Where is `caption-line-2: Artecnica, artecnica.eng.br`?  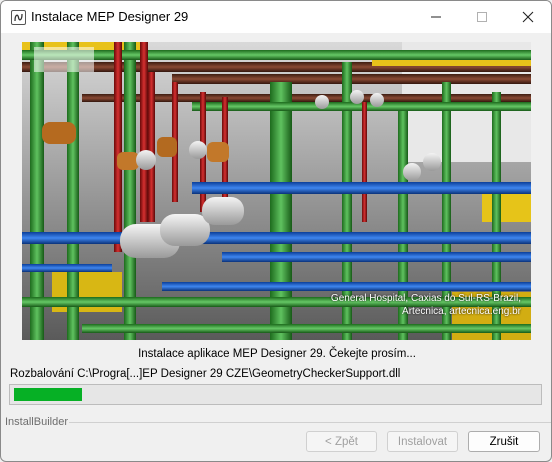 caption-line-2: Artecnica, artecnica.eng.br is located at coordinates (461, 311).